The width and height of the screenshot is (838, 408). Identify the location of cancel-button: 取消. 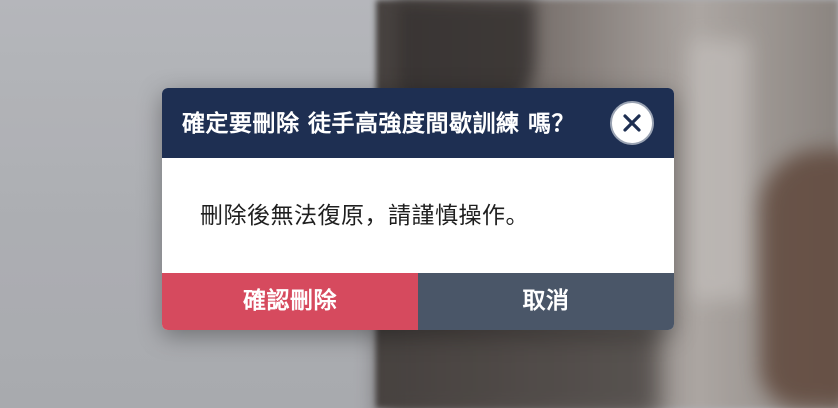
(546, 301).